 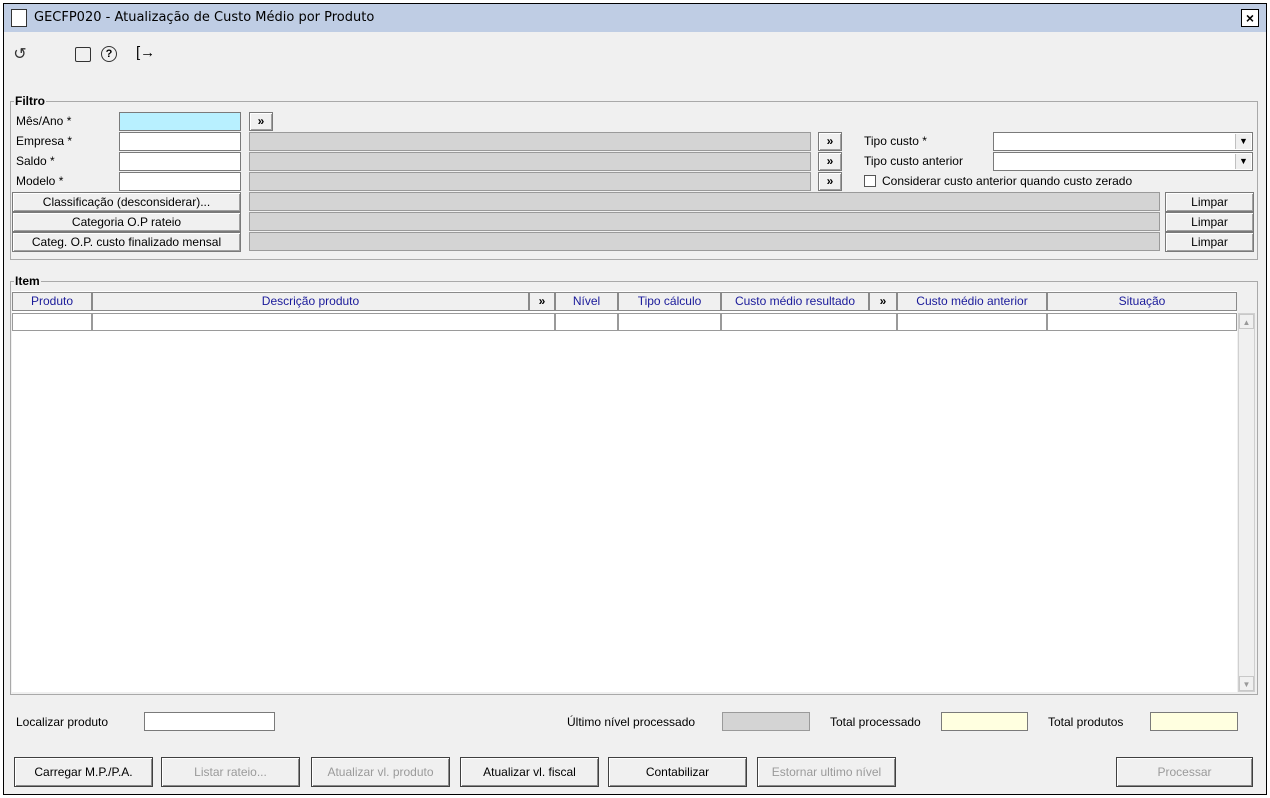 I want to click on col-nivel: Nível, so click(x=586, y=301).